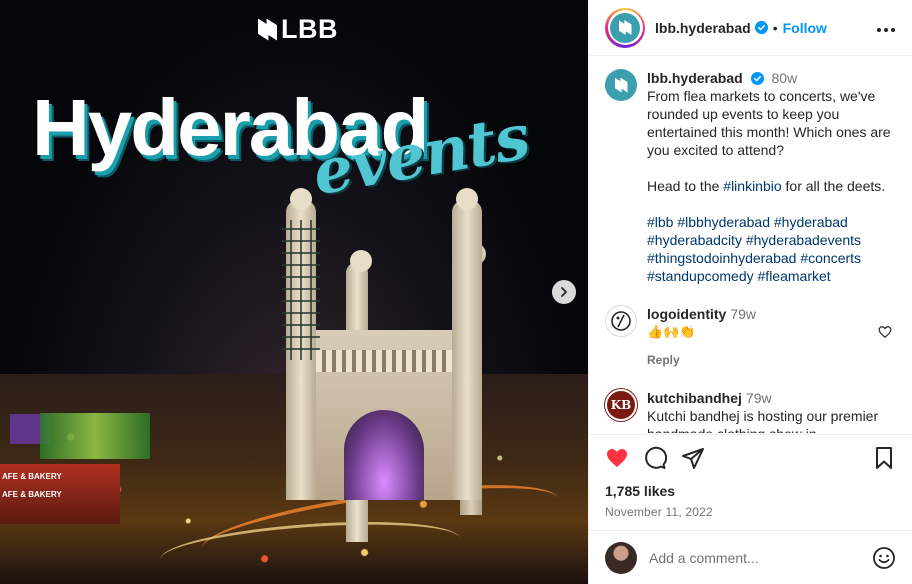 This screenshot has width=912, height=584. I want to click on more-horizontal-icon, so click(886, 30).